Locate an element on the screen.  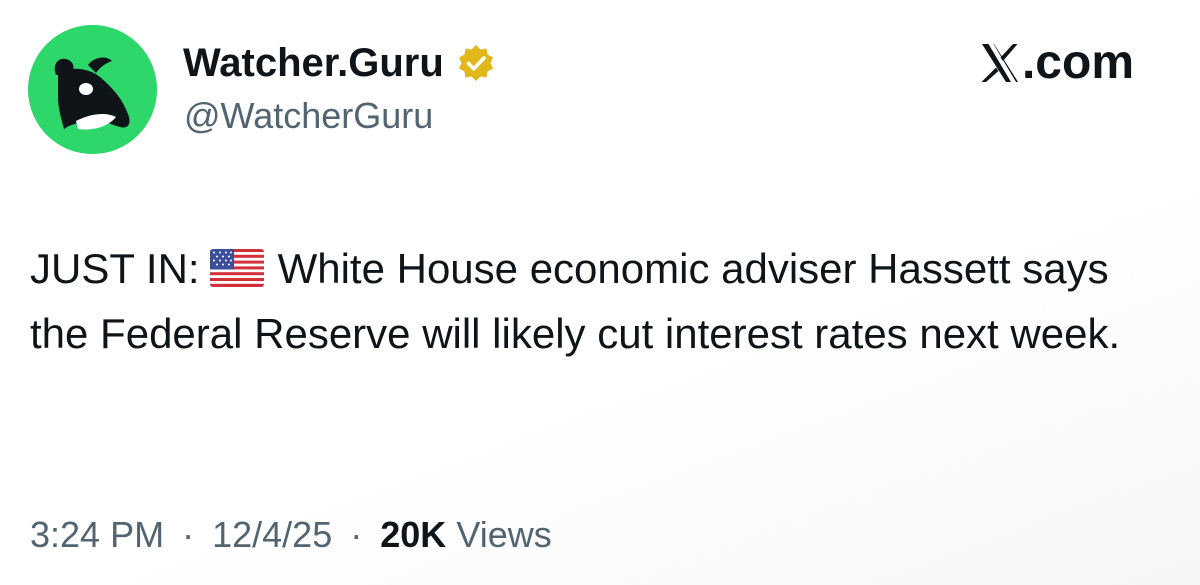
post-text-prefix: JUST IN: is located at coordinates (115, 268).